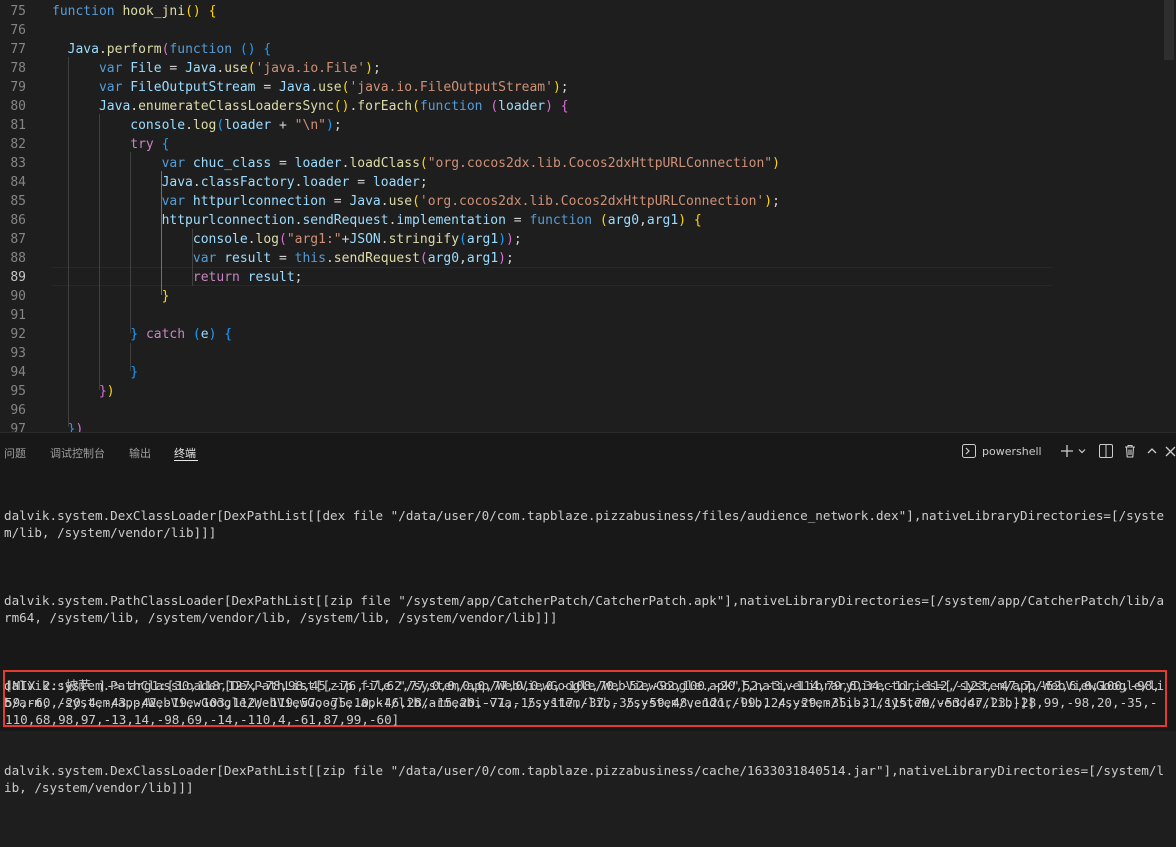  I want to click on trash-icon, so click(1130, 451).